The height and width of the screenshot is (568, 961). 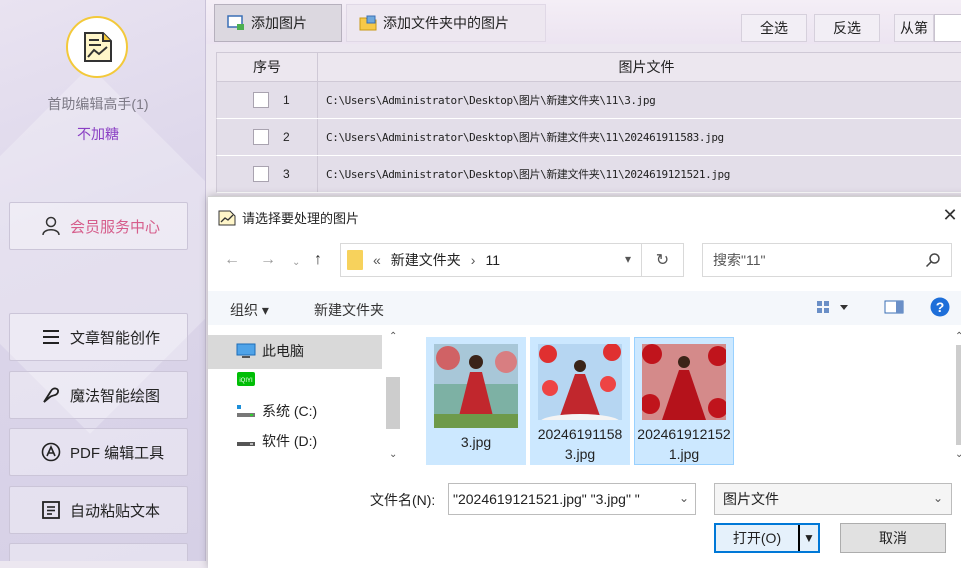 What do you see at coordinates (232, 260) in the screenshot?
I see `back-arrow-icon: ←` at bounding box center [232, 260].